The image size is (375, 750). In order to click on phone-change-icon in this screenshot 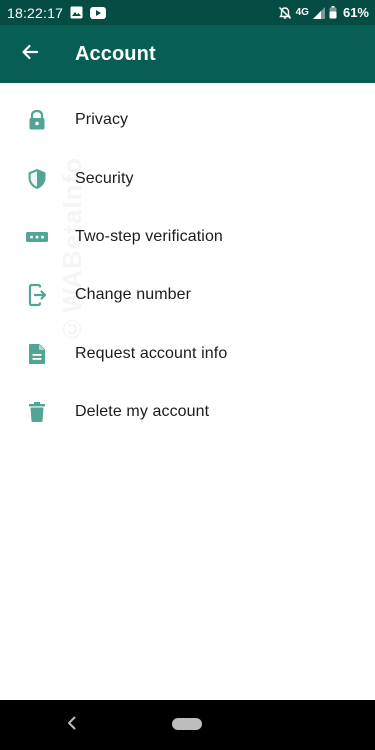, I will do `click(37, 295)`.